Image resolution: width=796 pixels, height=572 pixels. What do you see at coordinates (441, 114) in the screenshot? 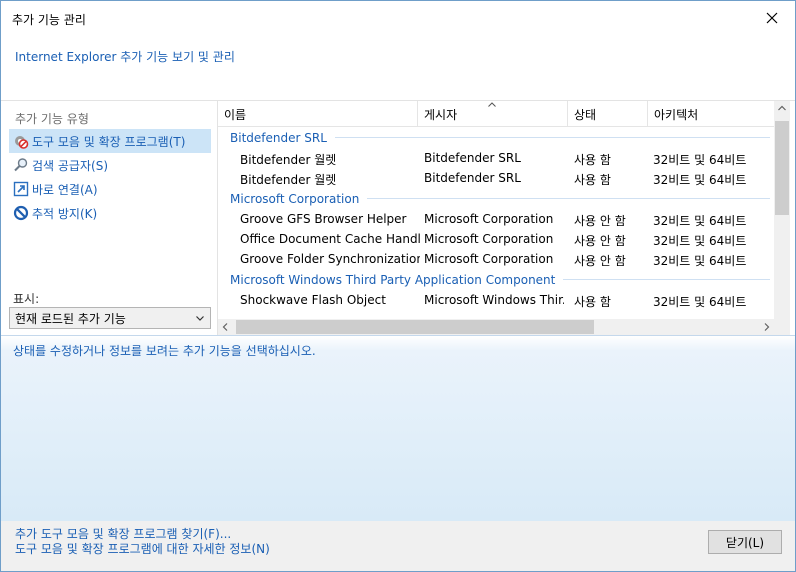
I see `column-header-label: 게시자` at bounding box center [441, 114].